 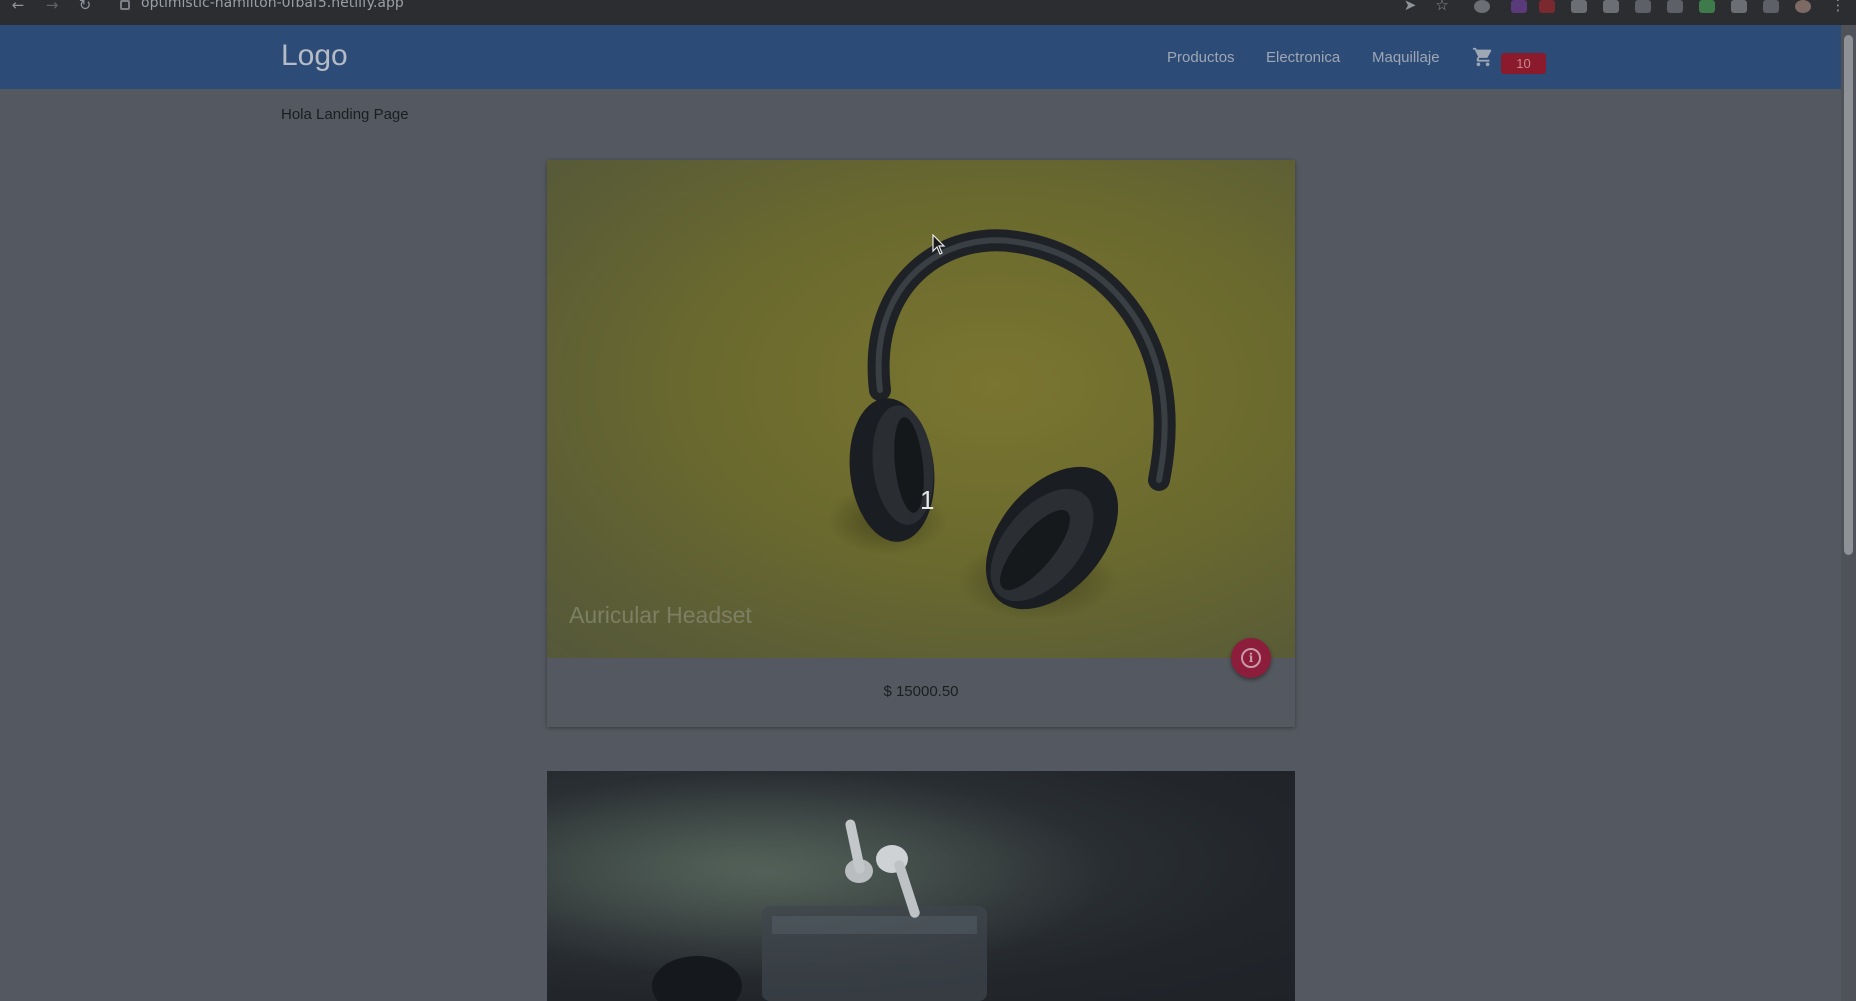 What do you see at coordinates (660, 615) in the screenshot?
I see `product-title: Auricular Headset` at bounding box center [660, 615].